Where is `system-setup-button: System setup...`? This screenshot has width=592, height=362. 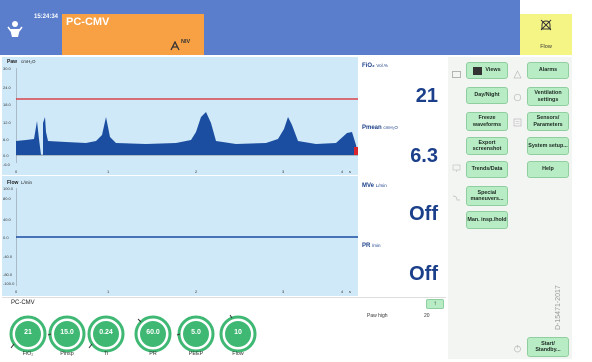
system-setup-button: System setup... is located at coordinates (548, 146).